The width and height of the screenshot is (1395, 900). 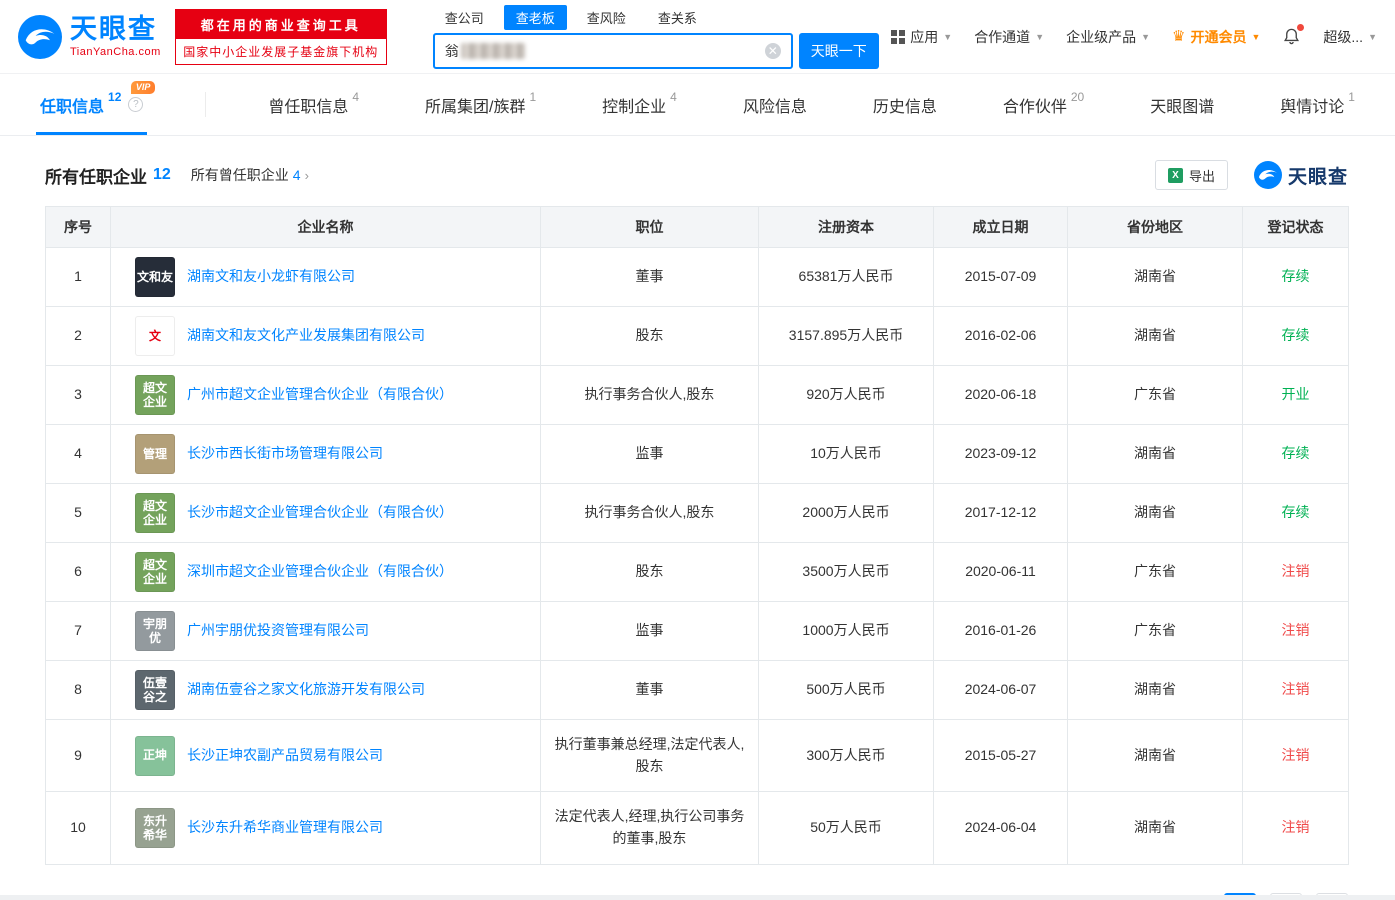 I want to click on brand-logo: 天眼查 TianYanCha.com, so click(x=89, y=36).